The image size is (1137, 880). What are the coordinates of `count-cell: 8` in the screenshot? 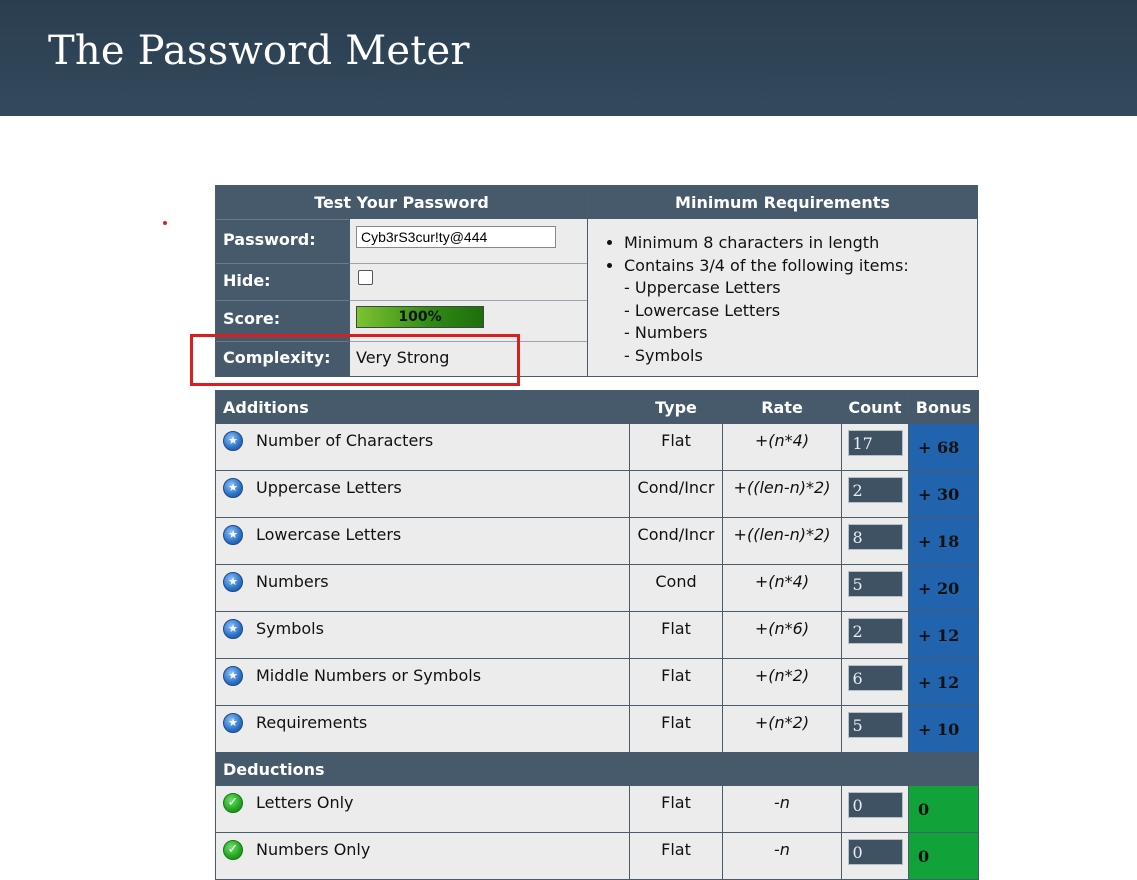 It's located at (875, 541).